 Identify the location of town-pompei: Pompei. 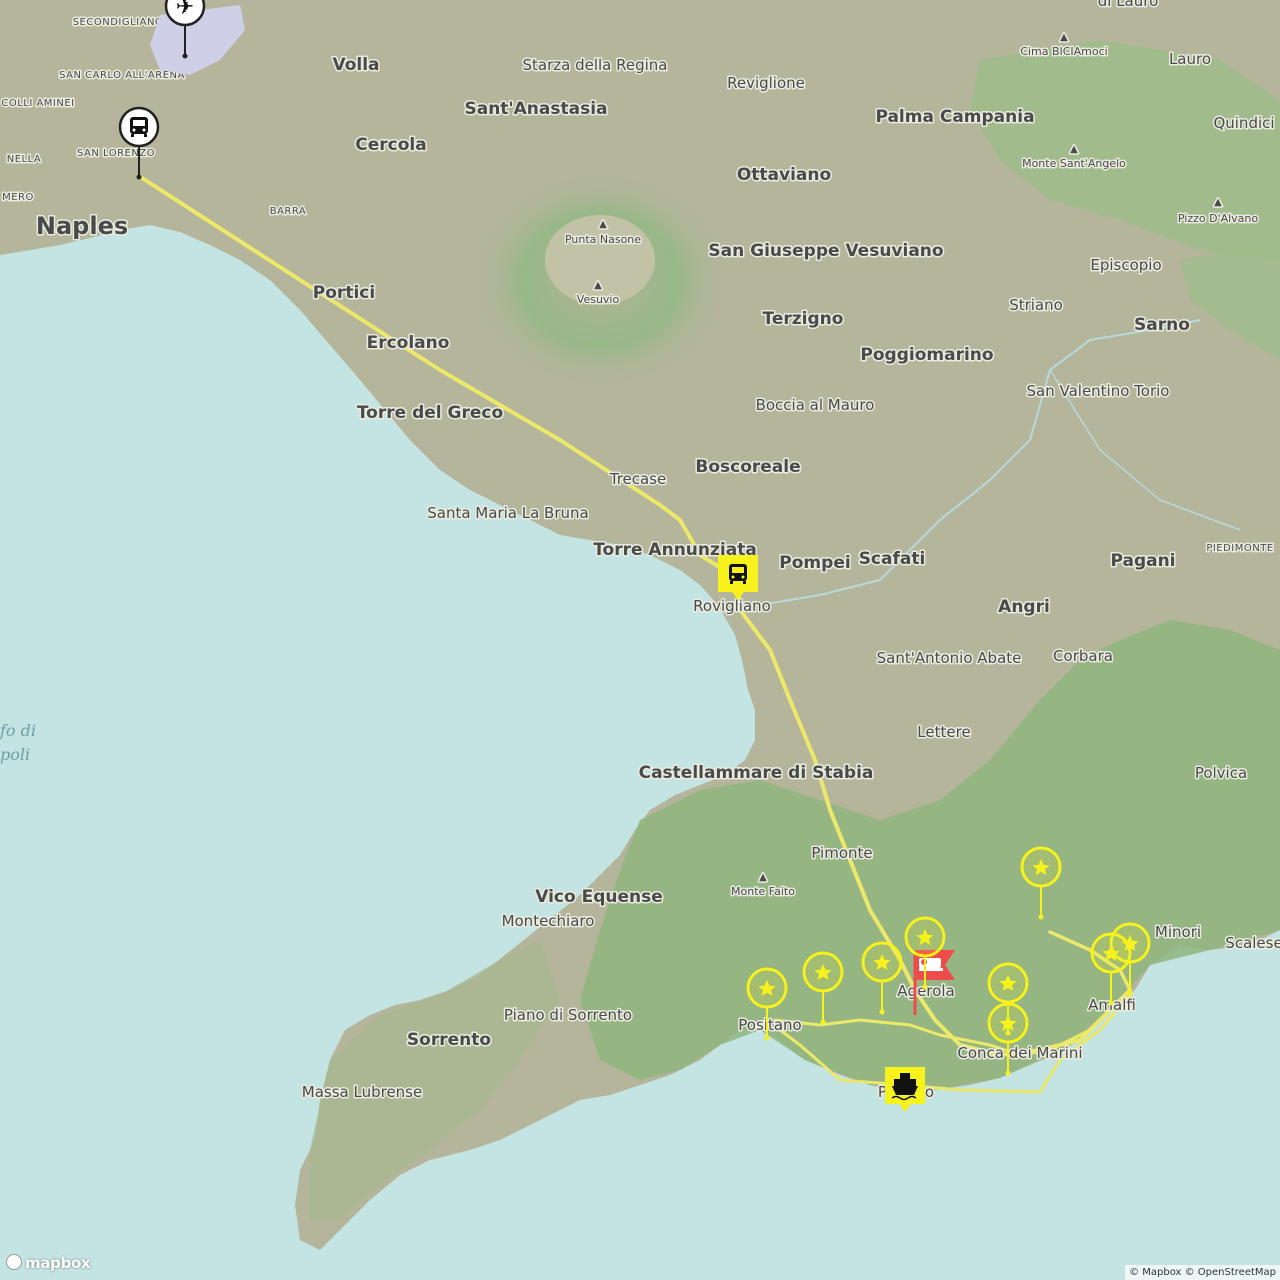
(814, 563).